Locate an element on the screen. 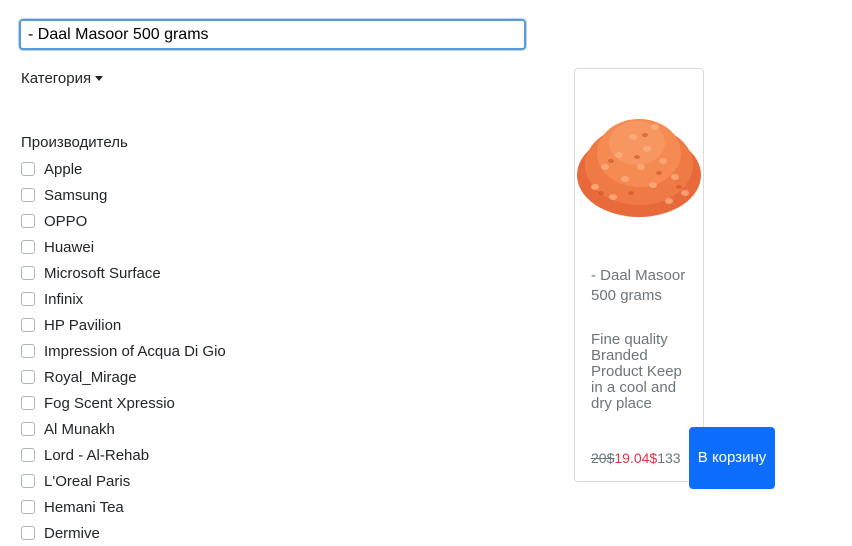 Image resolution: width=852 pixels, height=546 pixels. brand-filter-item: Fog Scent Xpressio is located at coordinates (123, 403).